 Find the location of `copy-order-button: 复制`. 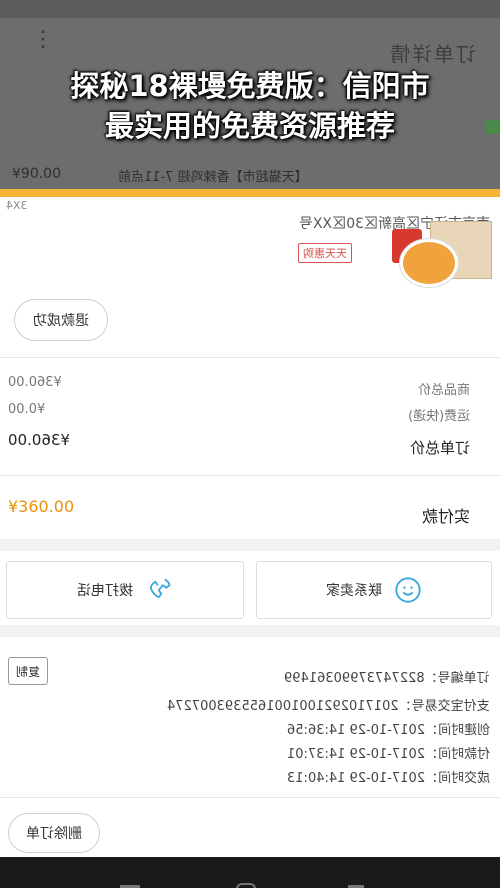

copy-order-button: 复制 is located at coordinates (28, 671).